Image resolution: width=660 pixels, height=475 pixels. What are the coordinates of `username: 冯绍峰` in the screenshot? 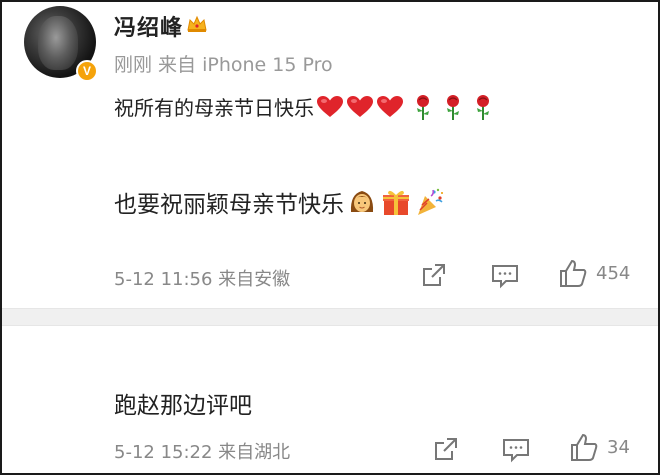 It's located at (148, 26).